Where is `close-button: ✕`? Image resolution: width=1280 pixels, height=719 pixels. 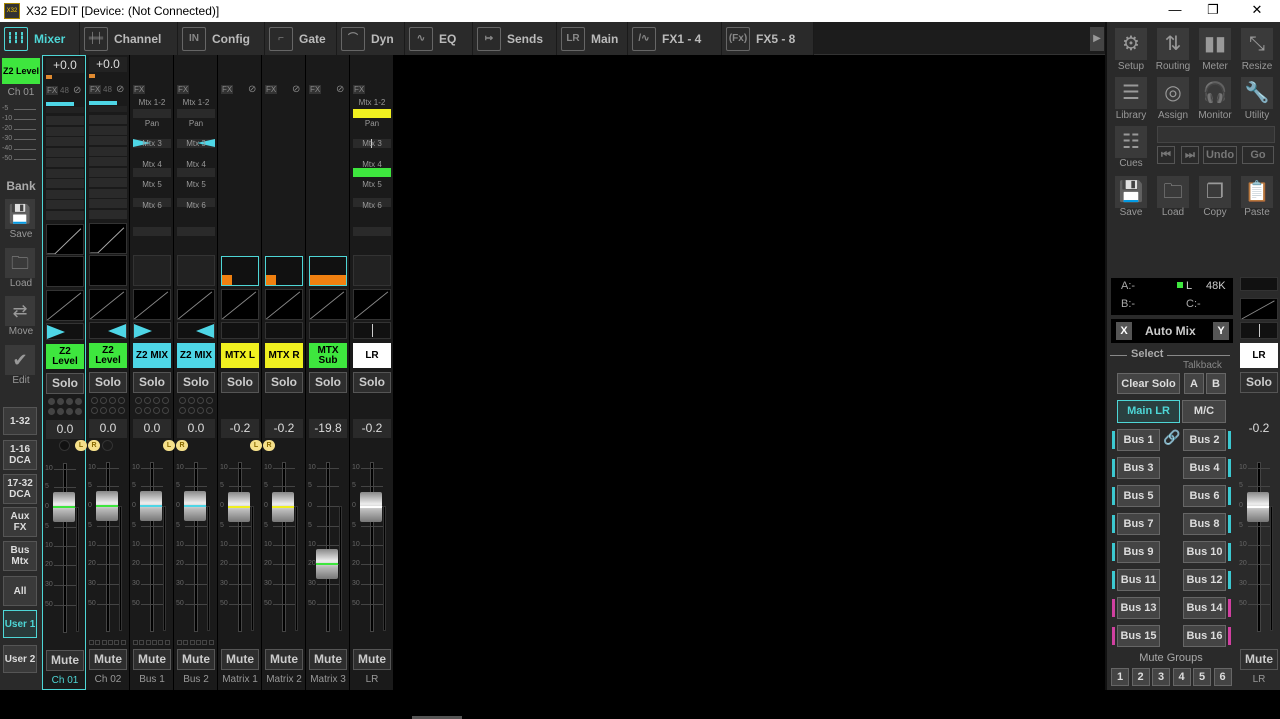 close-button: ✕ is located at coordinates (1257, 11).